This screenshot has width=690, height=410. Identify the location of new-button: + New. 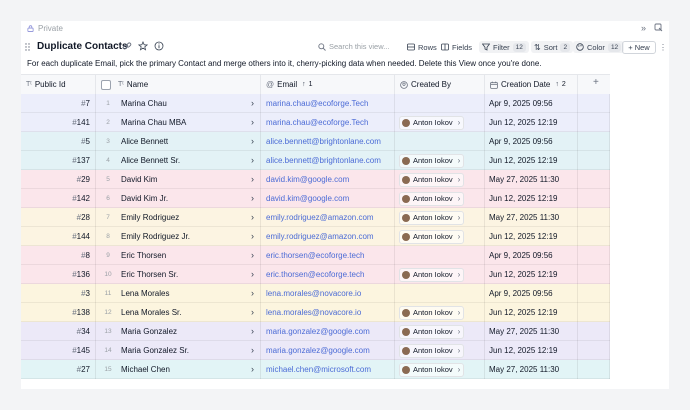
(639, 47).